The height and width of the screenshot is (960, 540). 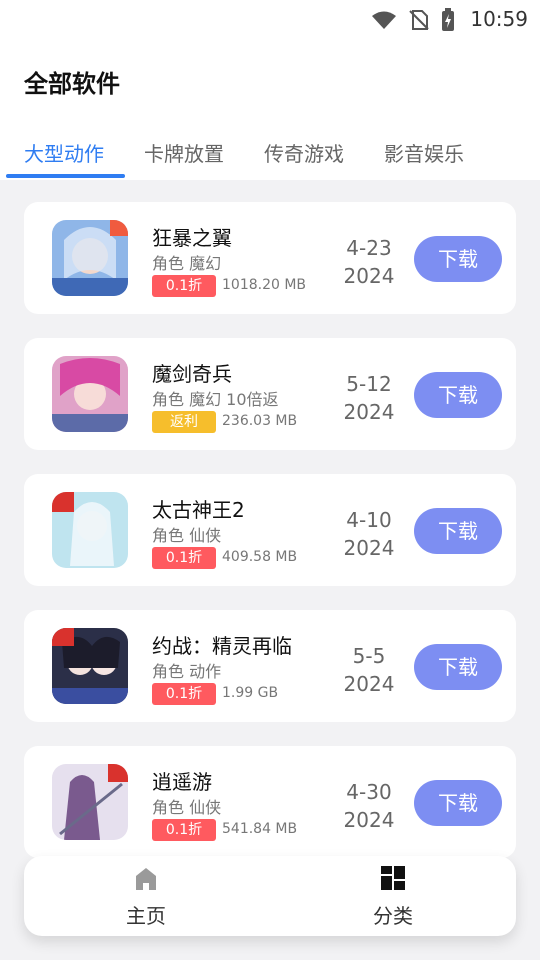 What do you see at coordinates (393, 916) in the screenshot?
I see `nav-category-label: 分类` at bounding box center [393, 916].